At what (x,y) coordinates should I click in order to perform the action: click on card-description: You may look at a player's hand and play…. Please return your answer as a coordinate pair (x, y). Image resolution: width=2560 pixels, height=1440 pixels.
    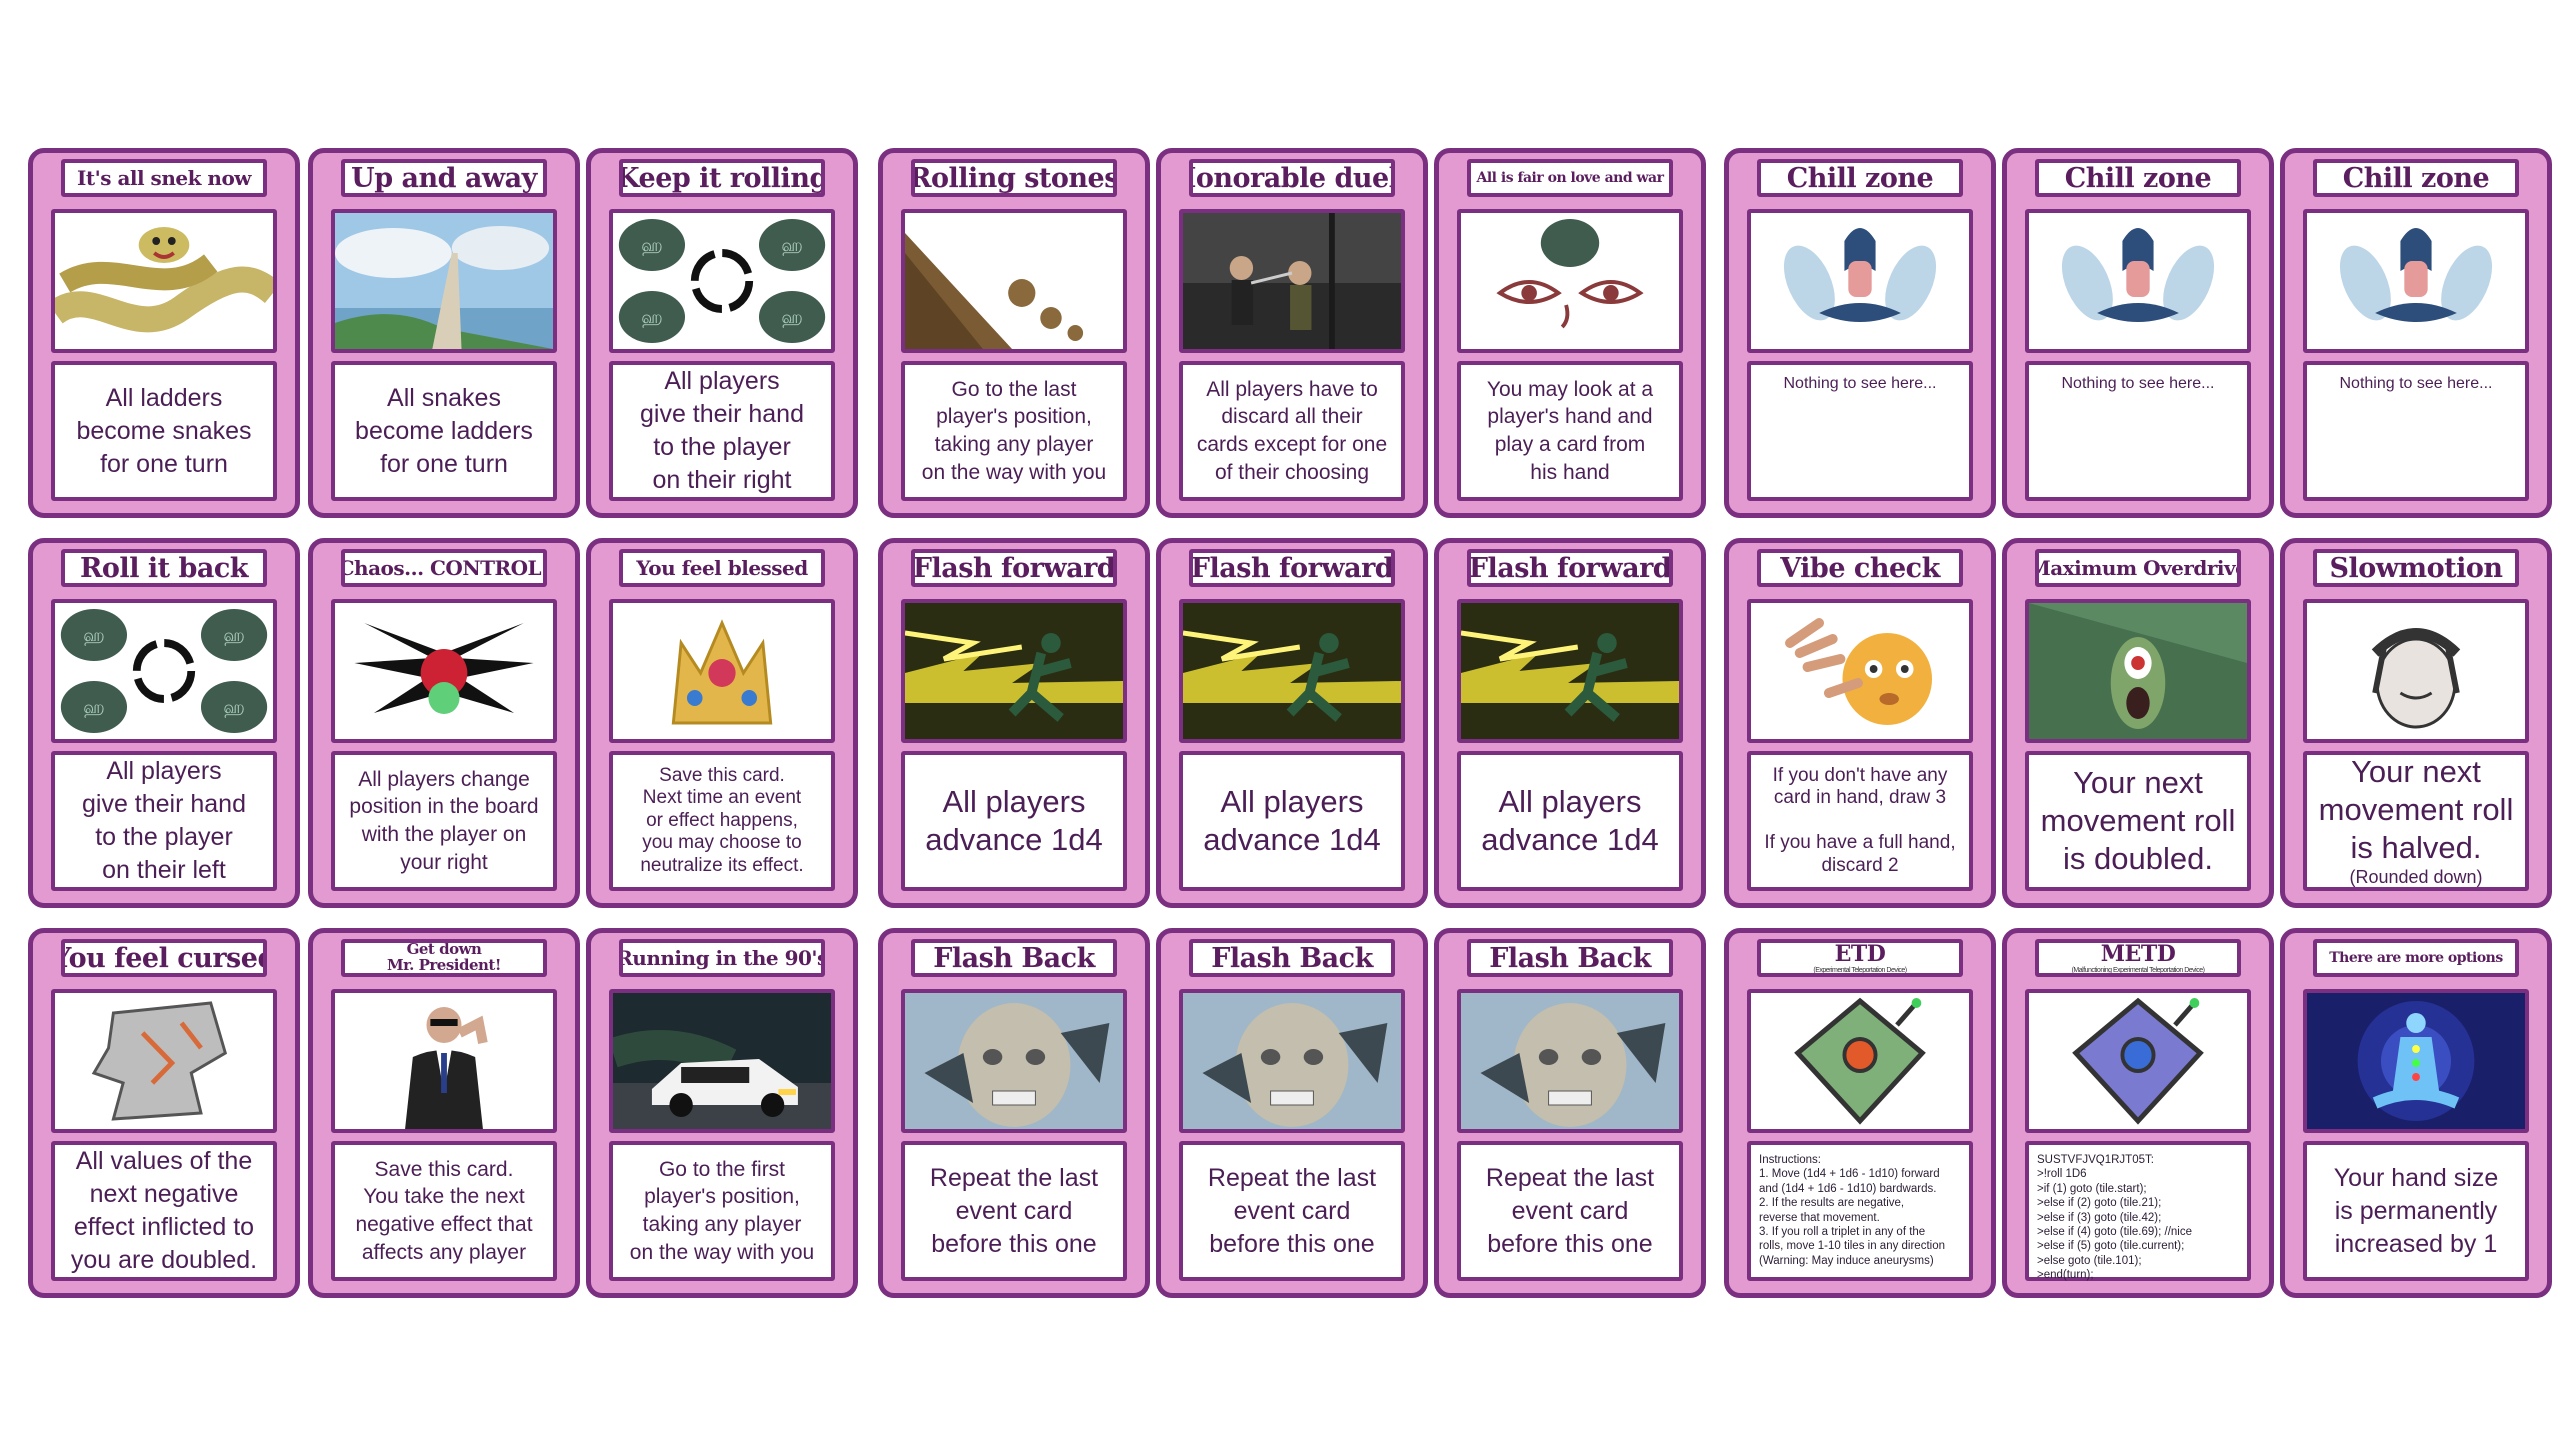
    Looking at the image, I should click on (1570, 431).